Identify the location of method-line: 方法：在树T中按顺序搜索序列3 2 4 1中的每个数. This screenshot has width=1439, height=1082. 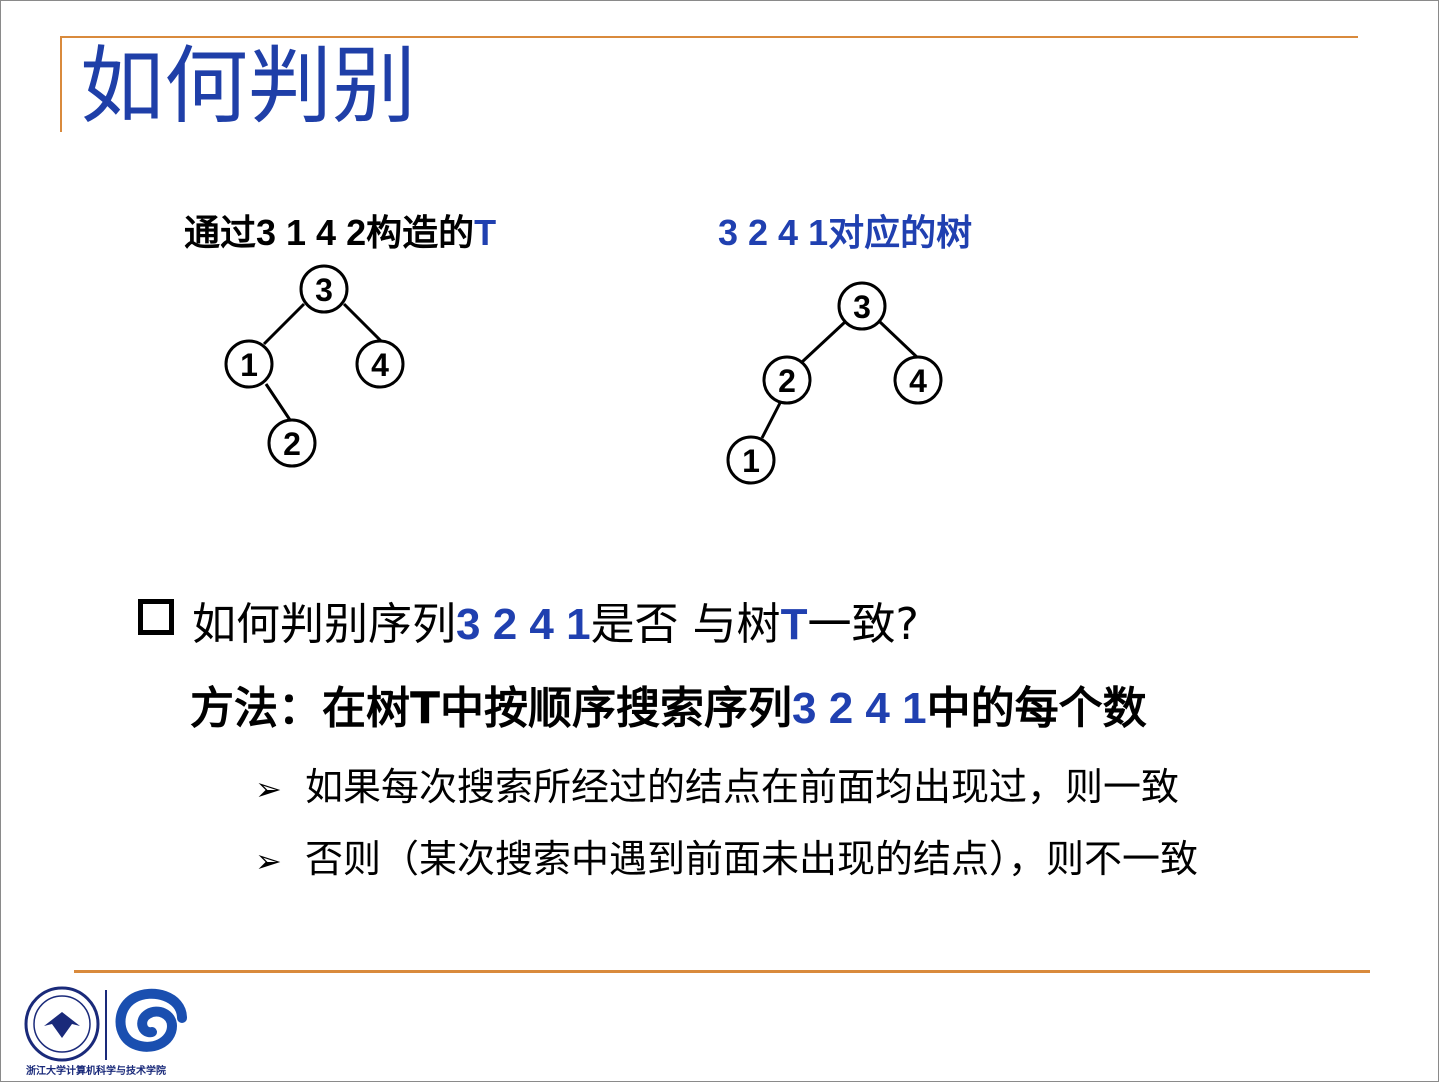
(668, 704).